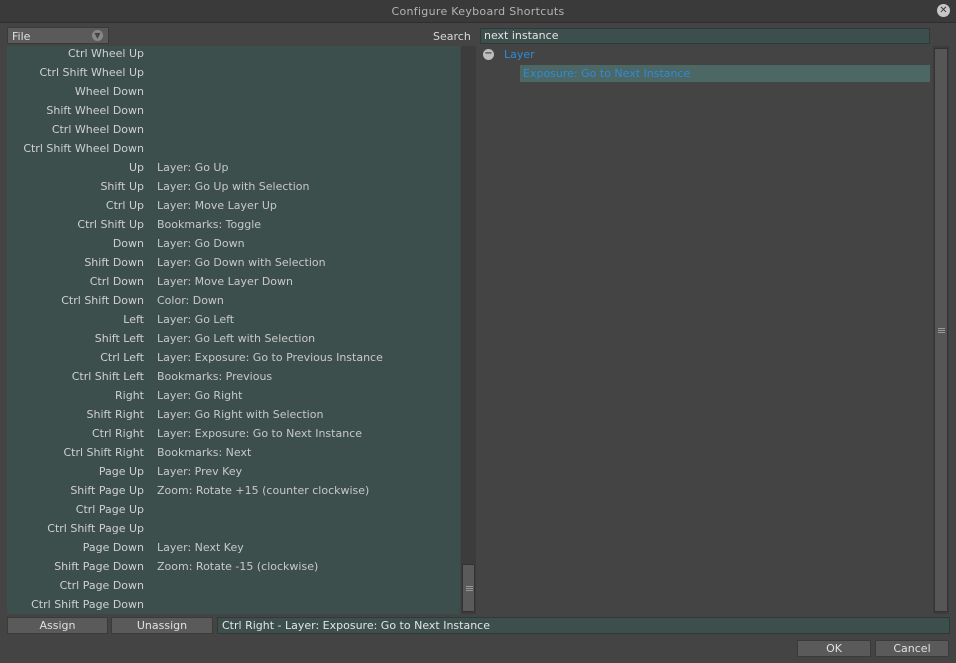 The image size is (956, 663). I want to click on shortcut-row: Left Layer: Go Left, so click(233, 321).